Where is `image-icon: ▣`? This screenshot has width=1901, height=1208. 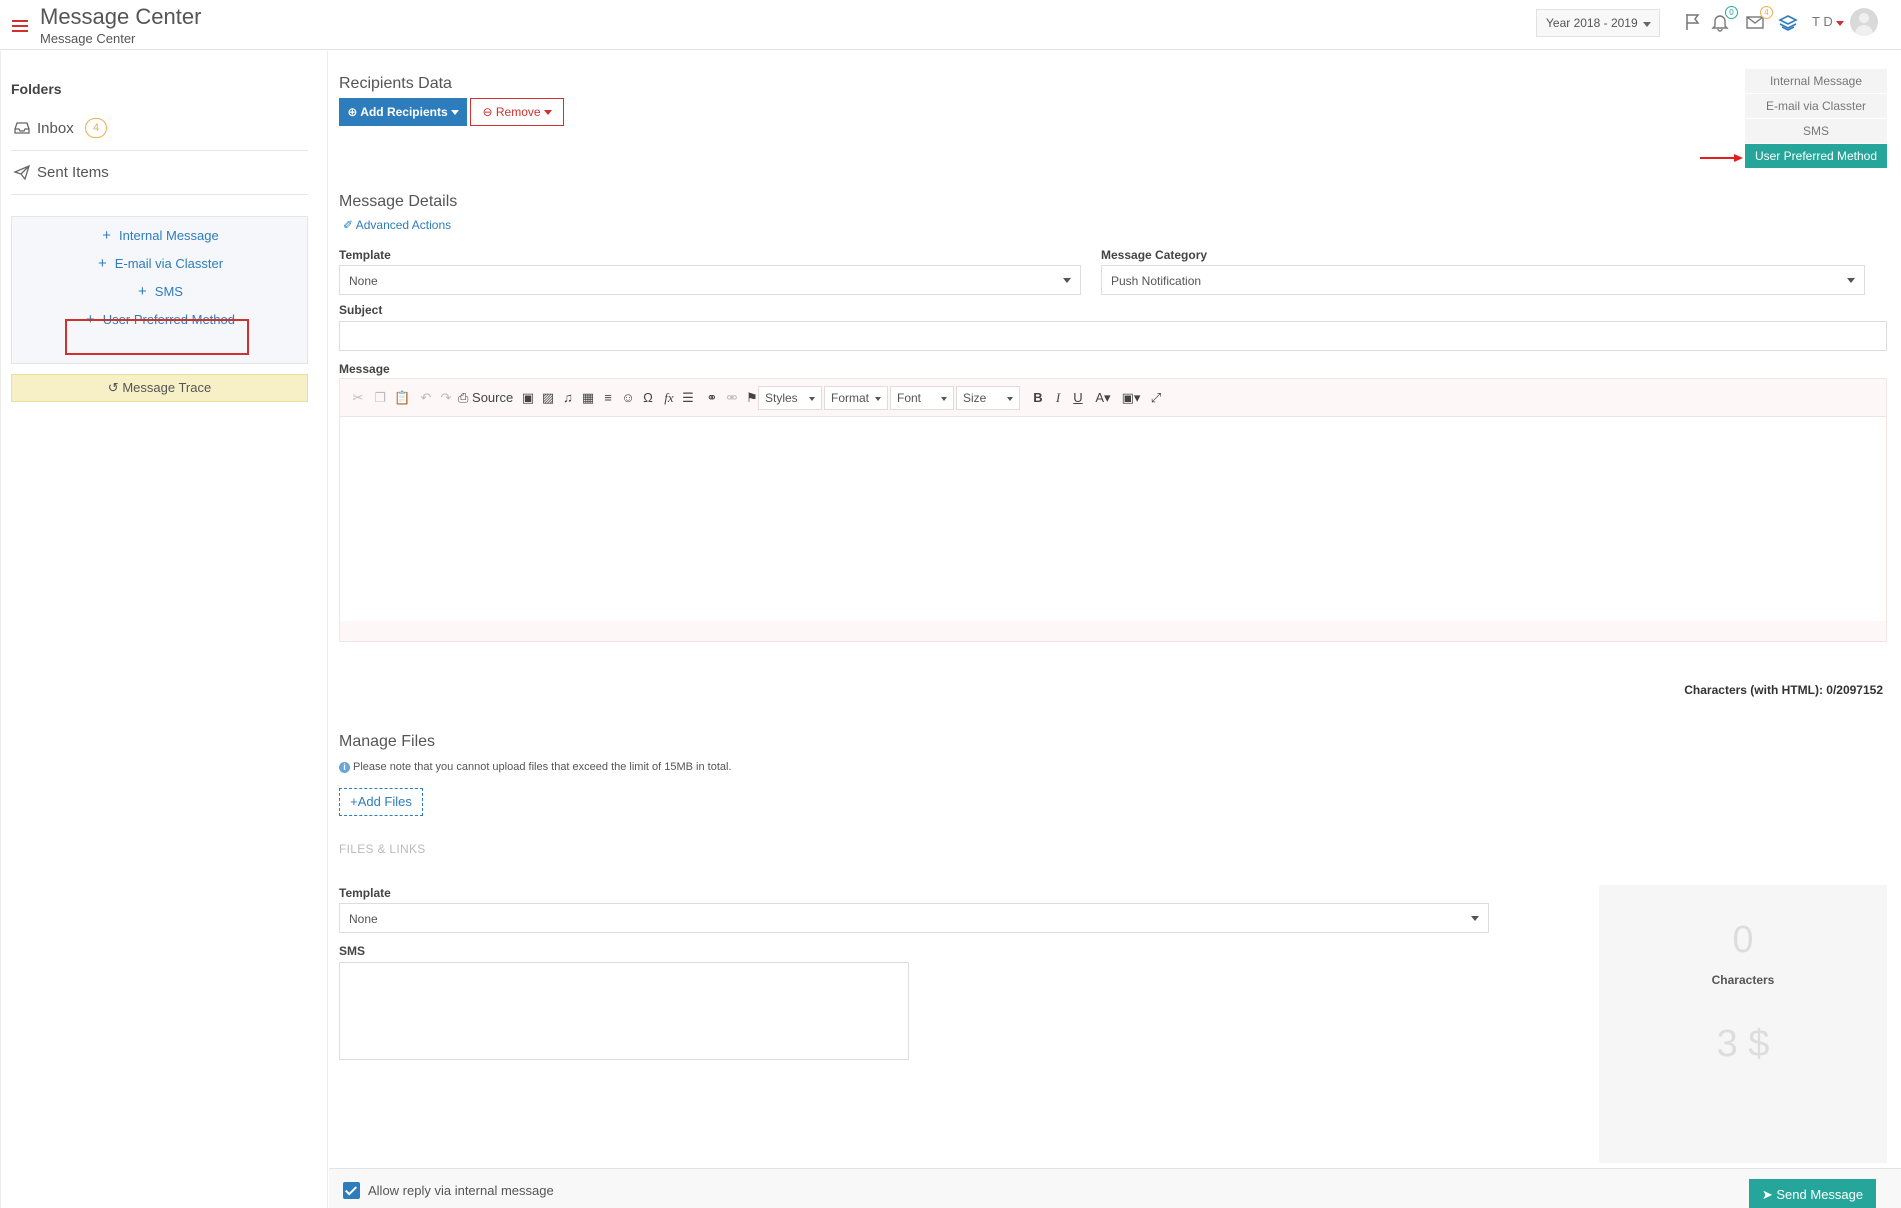
image-icon: ▣ is located at coordinates (528, 398).